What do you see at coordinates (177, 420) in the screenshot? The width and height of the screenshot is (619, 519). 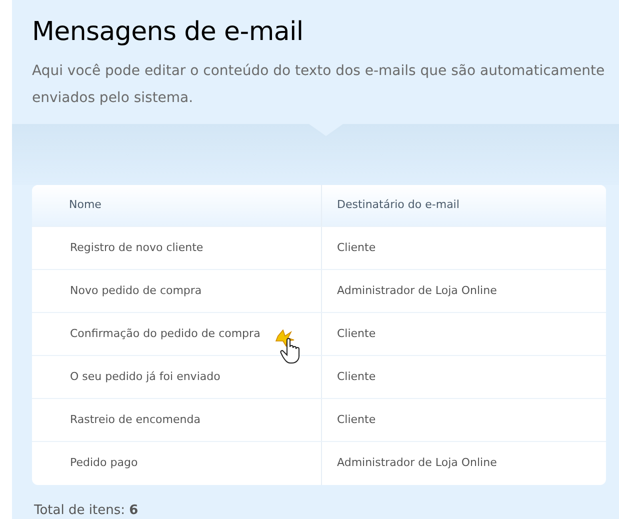 I see `table-cell: Rastreio de encomenda` at bounding box center [177, 420].